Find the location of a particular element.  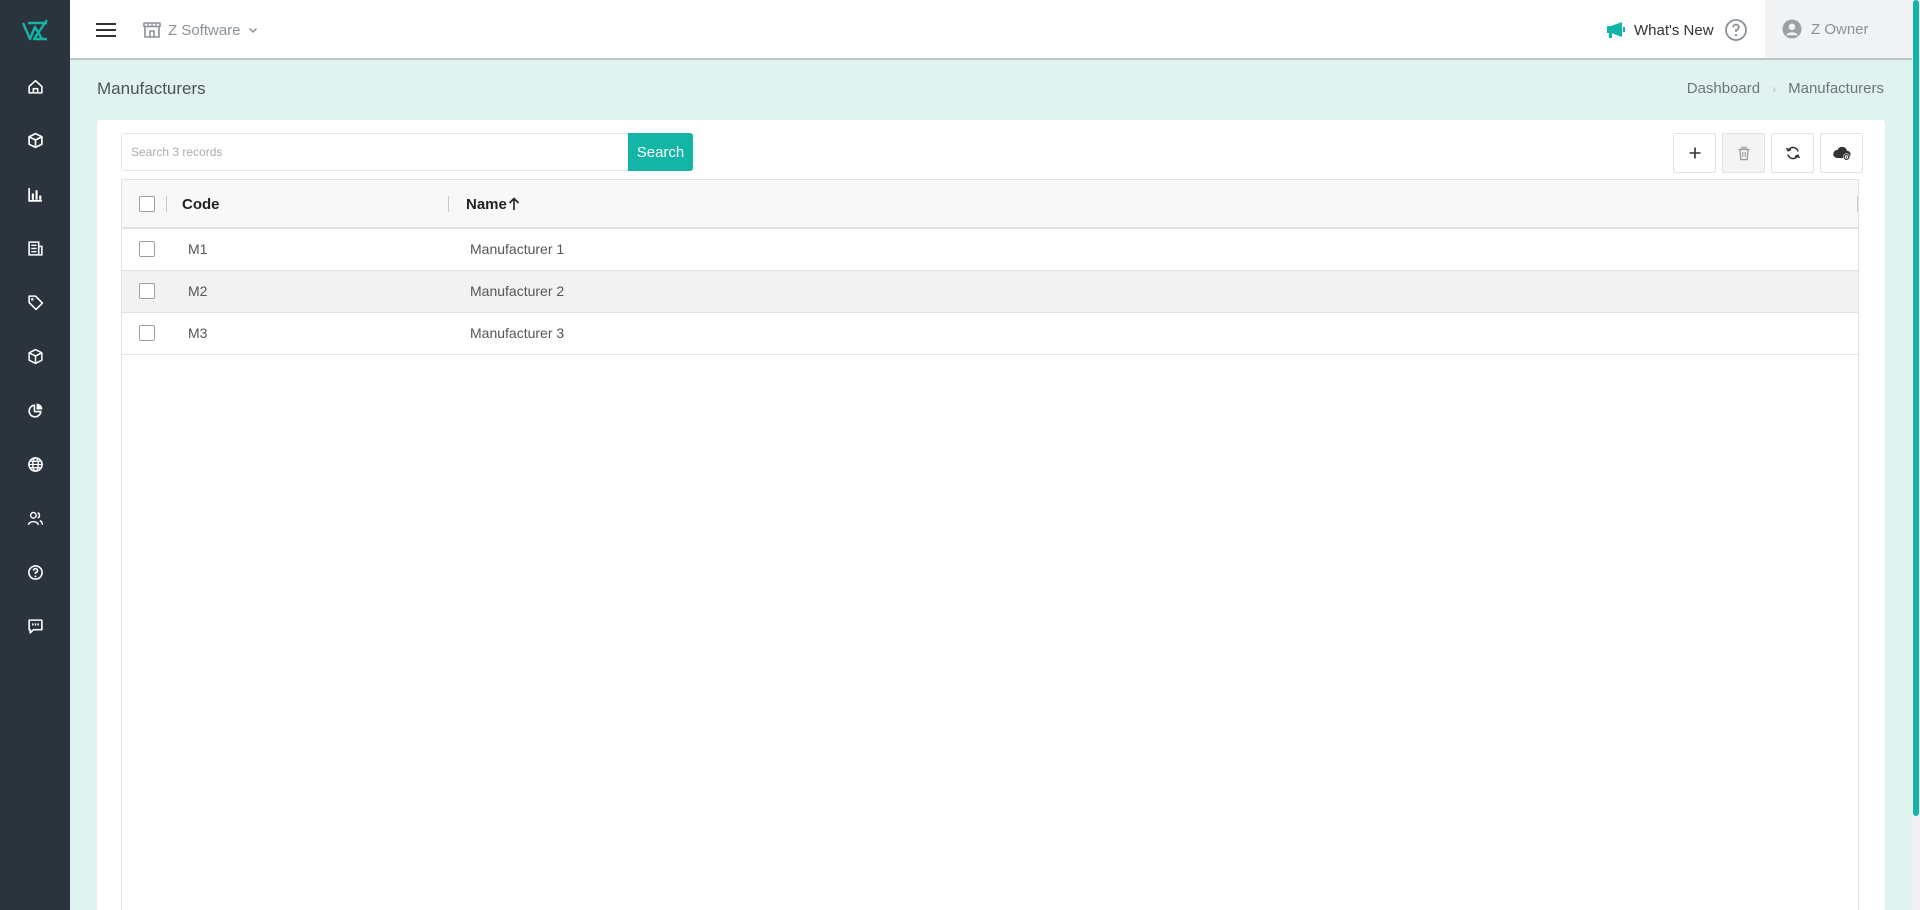

company-selector: Z Software is located at coordinates (203, 30).